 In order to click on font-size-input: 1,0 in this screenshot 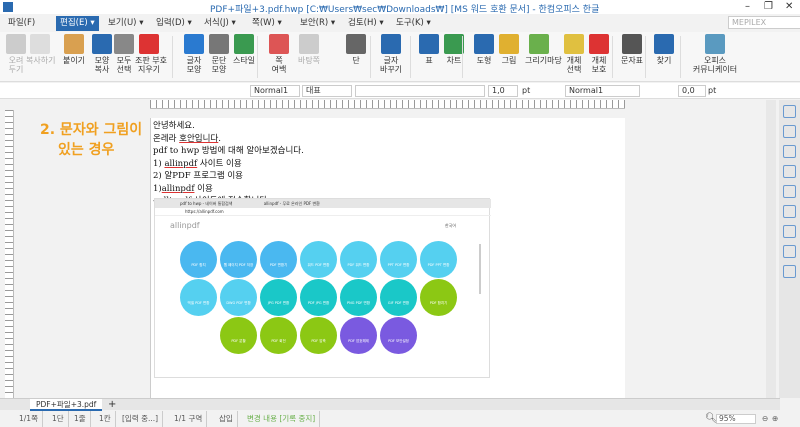, I will do `click(503, 91)`.